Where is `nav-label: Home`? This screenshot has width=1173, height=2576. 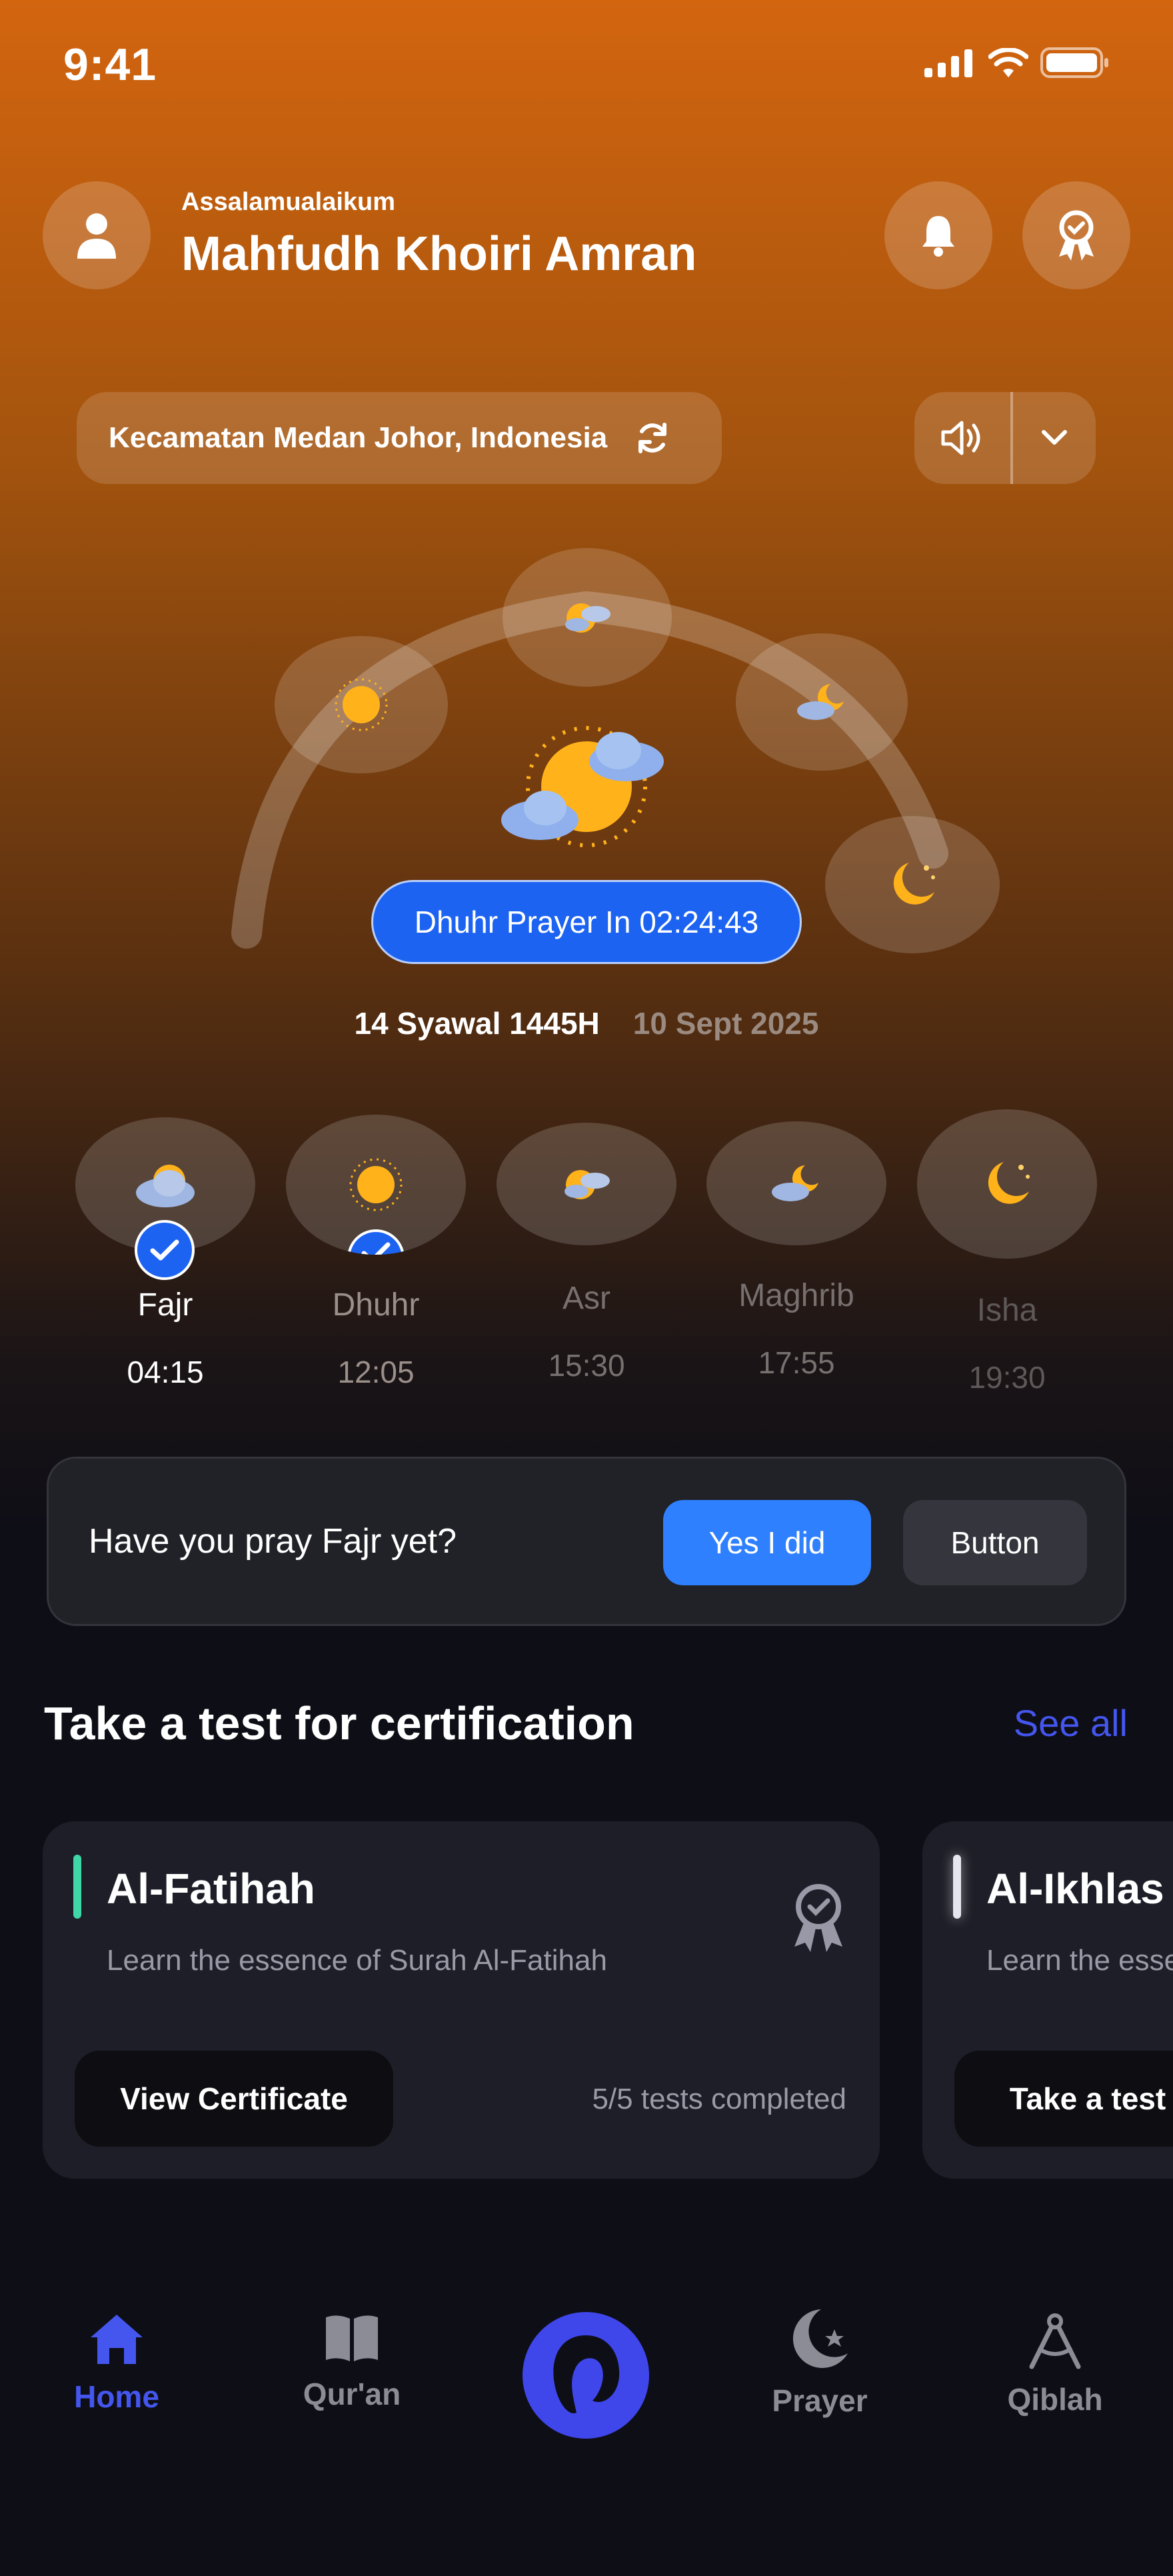
nav-label: Home is located at coordinates (116, 2396).